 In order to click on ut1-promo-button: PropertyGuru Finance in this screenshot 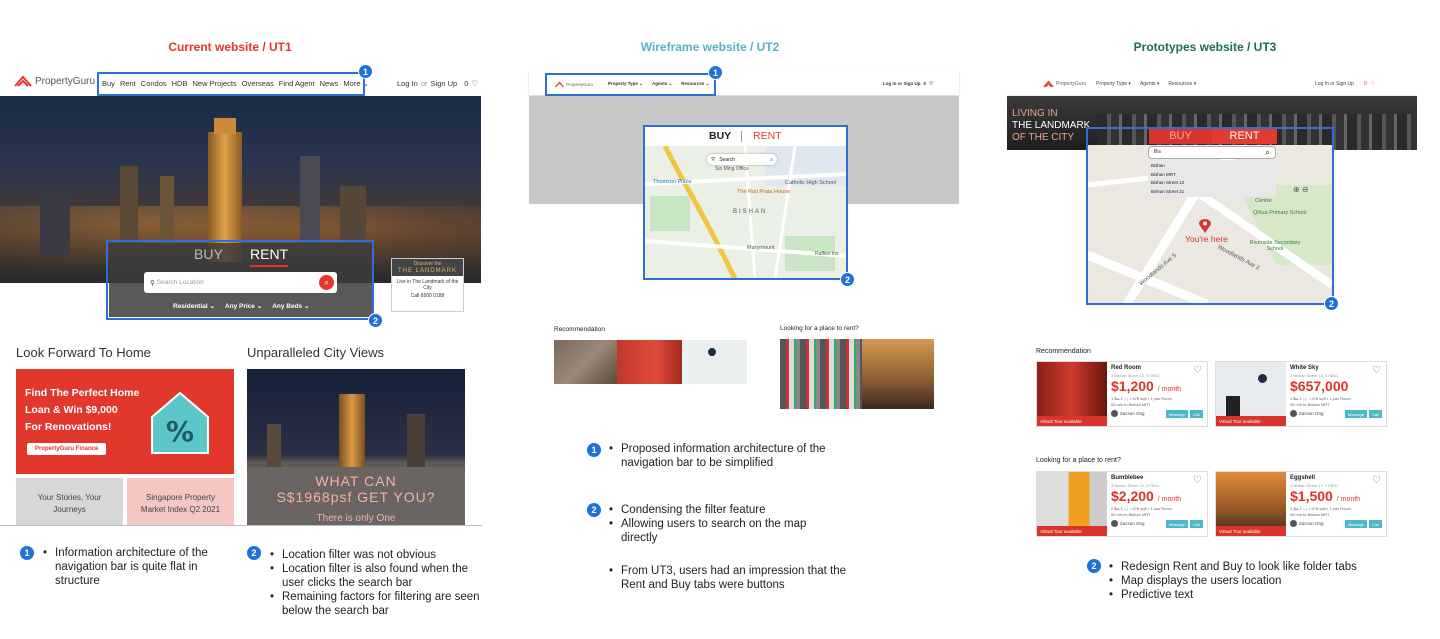, I will do `click(67, 449)`.